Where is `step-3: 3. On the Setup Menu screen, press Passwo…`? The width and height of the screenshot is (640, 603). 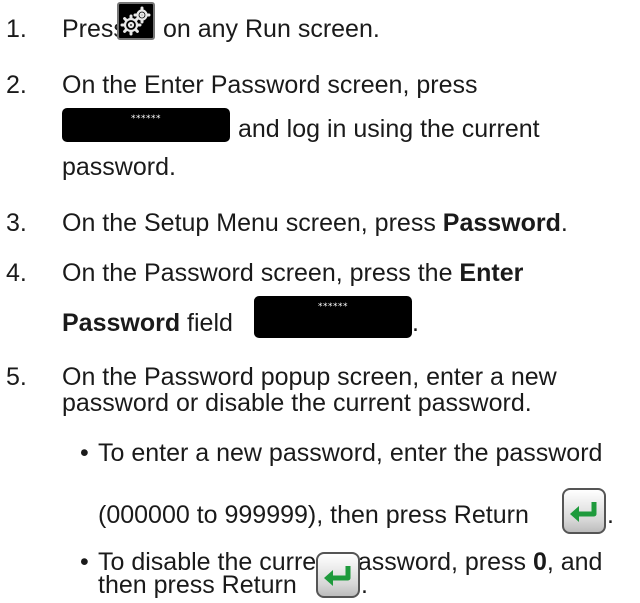
step-3: 3. On the Setup Menu screen, press Passwo… is located at coordinates (287, 223).